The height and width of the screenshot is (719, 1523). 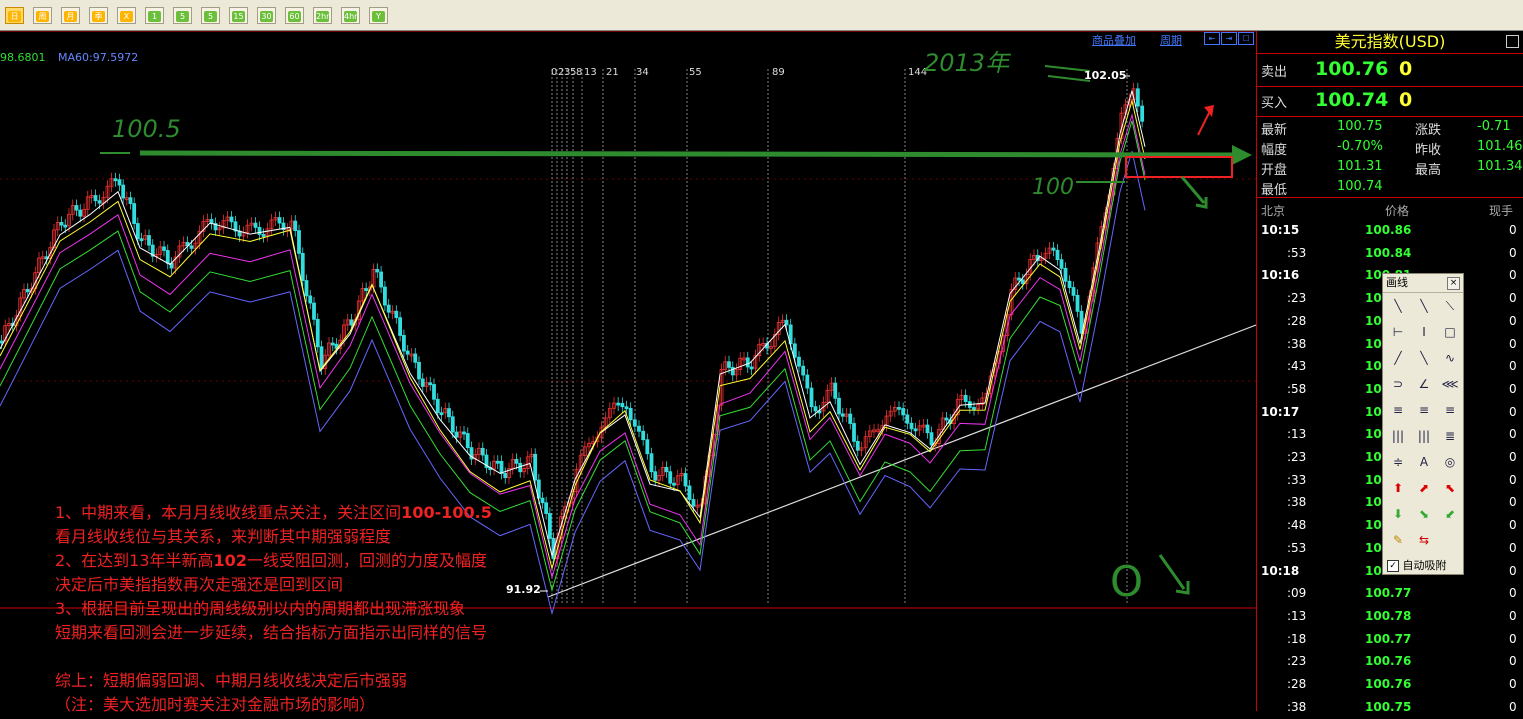 I want to click on panel-toggle-icon, so click(x=1512, y=41).